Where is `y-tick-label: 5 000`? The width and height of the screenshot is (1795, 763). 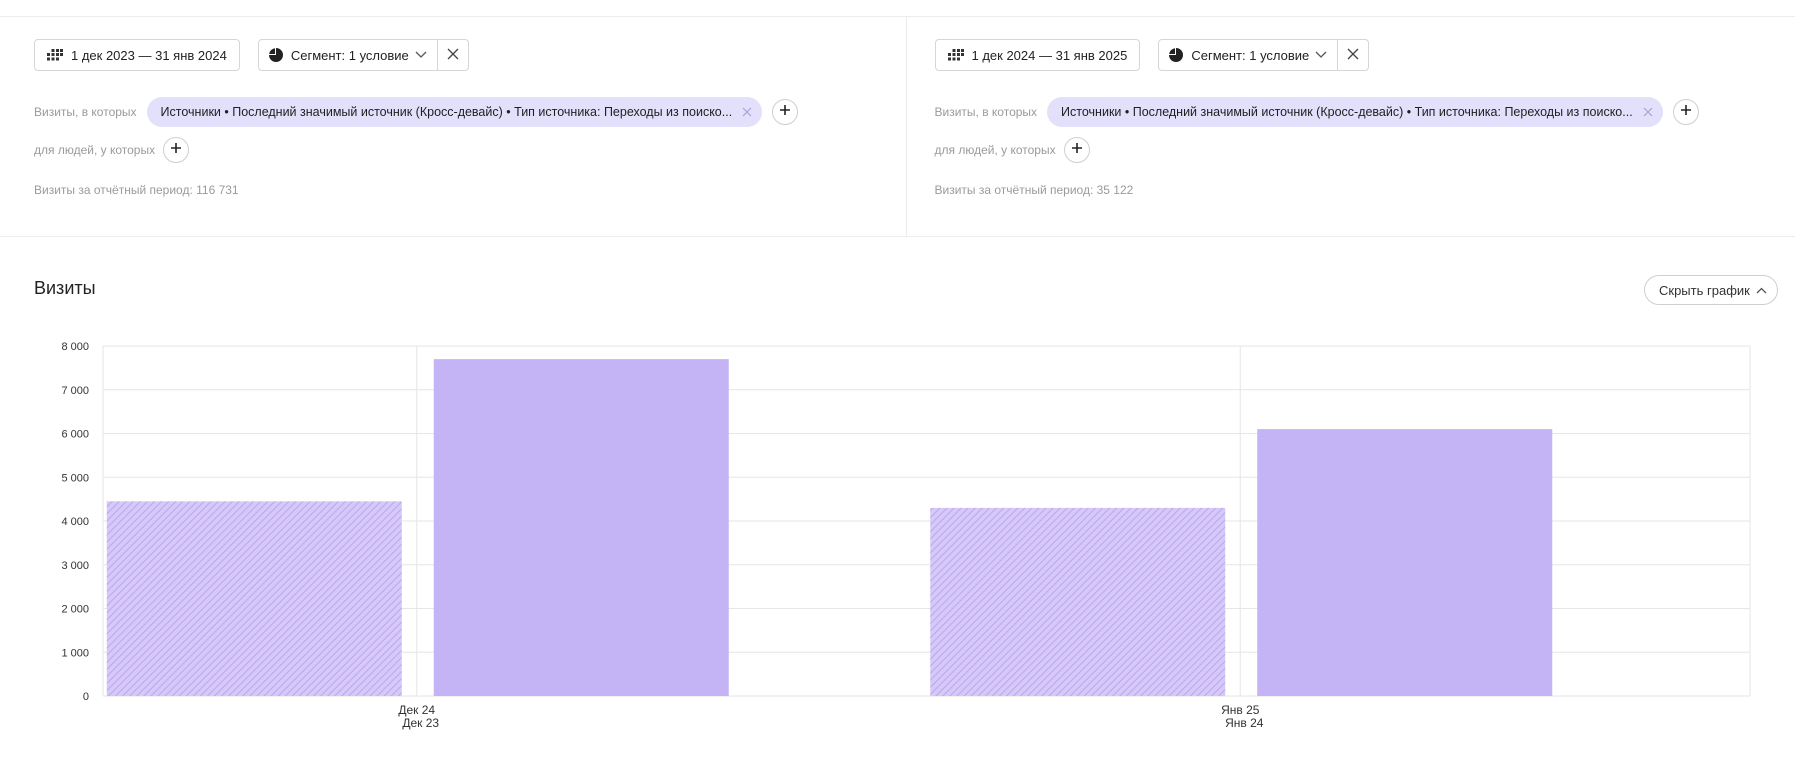
y-tick-label: 5 000 is located at coordinates (75, 478).